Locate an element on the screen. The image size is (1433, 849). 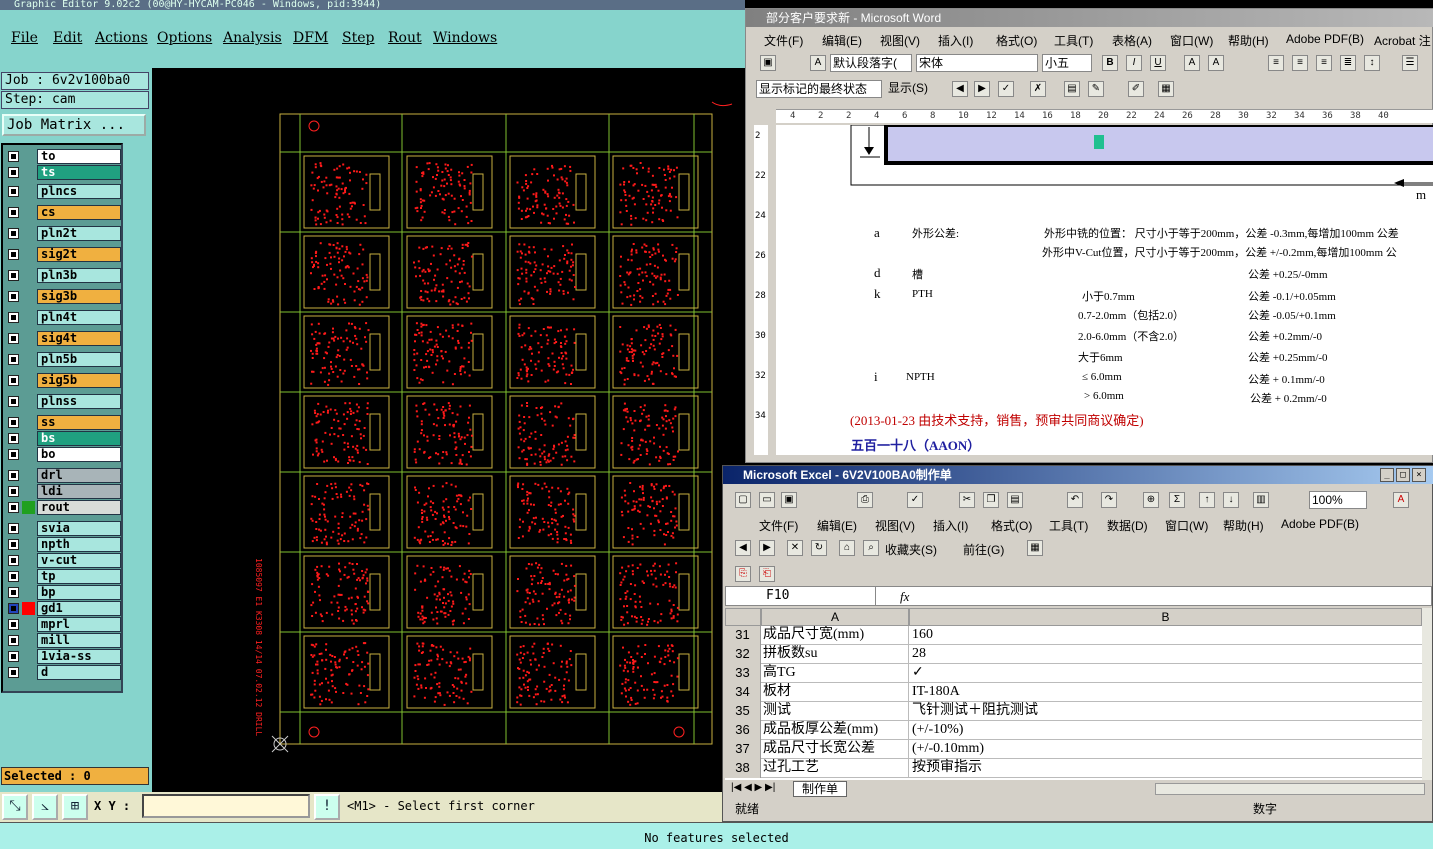
layer-name: pln3b is located at coordinates (79, 275).